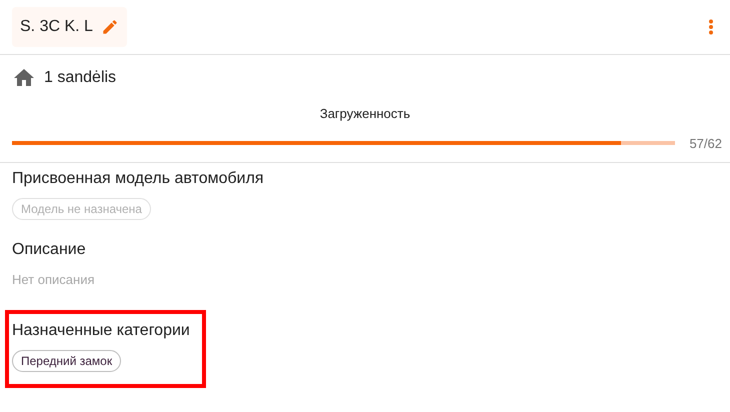  What do you see at coordinates (81, 209) in the screenshot?
I see `tag-chip: Модель не назначена` at bounding box center [81, 209].